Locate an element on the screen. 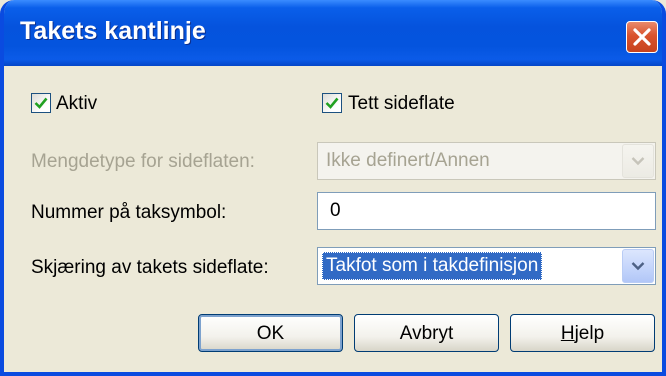  mengdetype-label: Mengdetype for sideflaten: is located at coordinates (143, 161).